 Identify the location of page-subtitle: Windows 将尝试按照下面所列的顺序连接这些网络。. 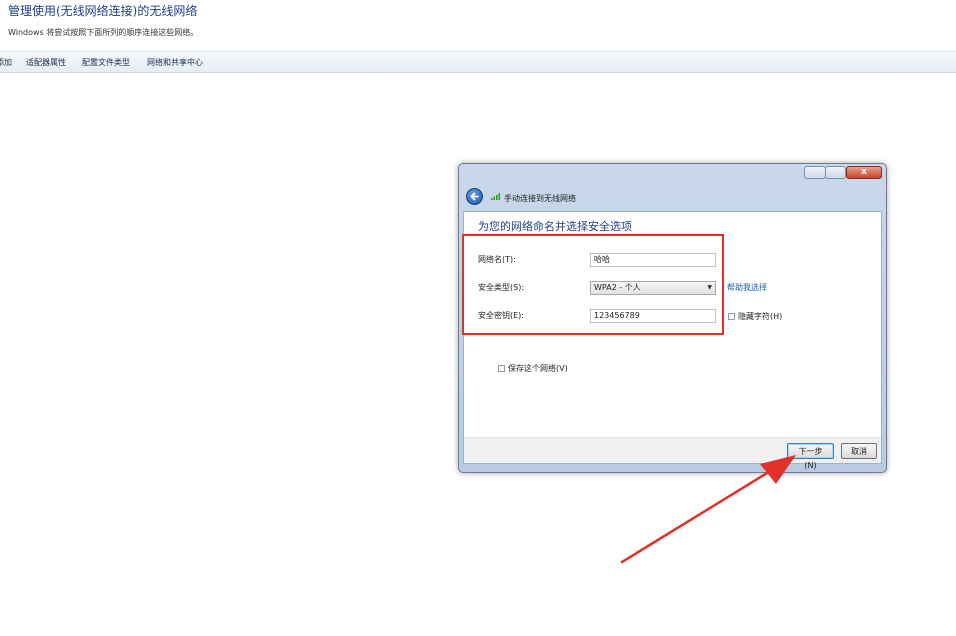
(103, 32).